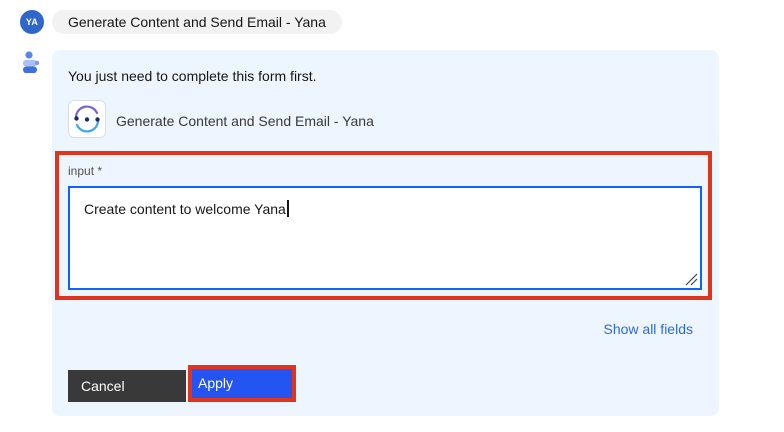 This screenshot has height=432, width=784. I want to click on cancel-button: Cancel, so click(127, 386).